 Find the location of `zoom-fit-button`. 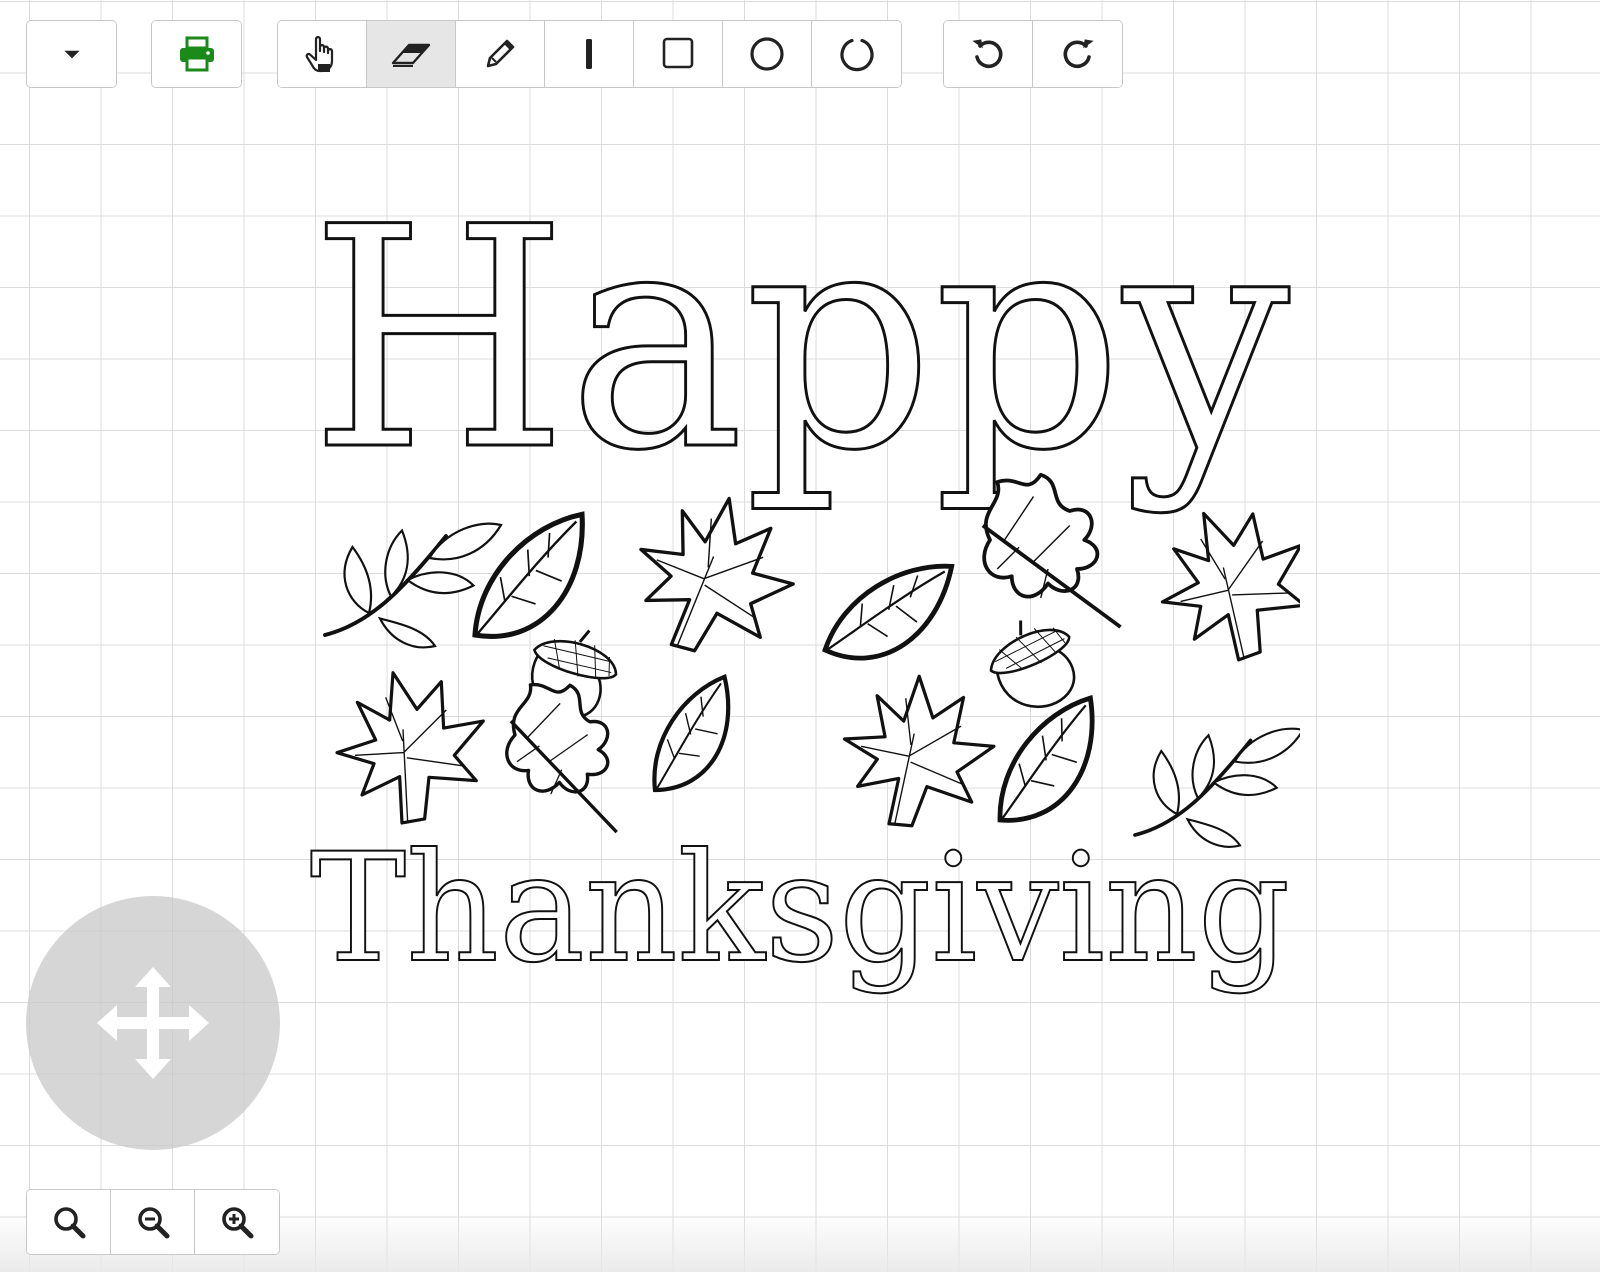

zoom-fit-button is located at coordinates (69, 1222).